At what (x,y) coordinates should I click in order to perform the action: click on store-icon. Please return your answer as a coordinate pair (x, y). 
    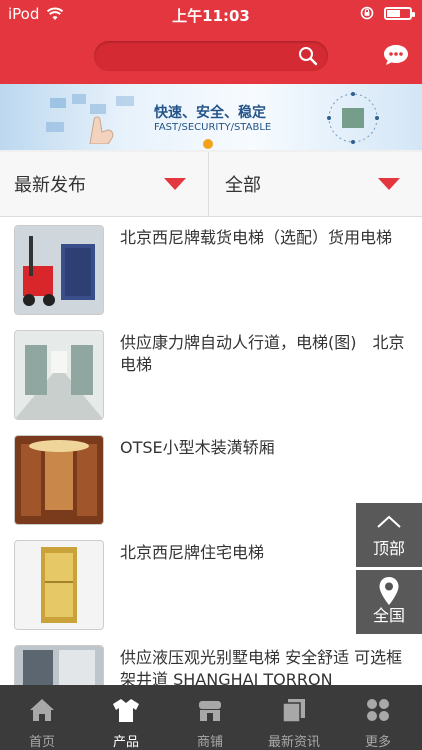
    Looking at the image, I should click on (210, 711).